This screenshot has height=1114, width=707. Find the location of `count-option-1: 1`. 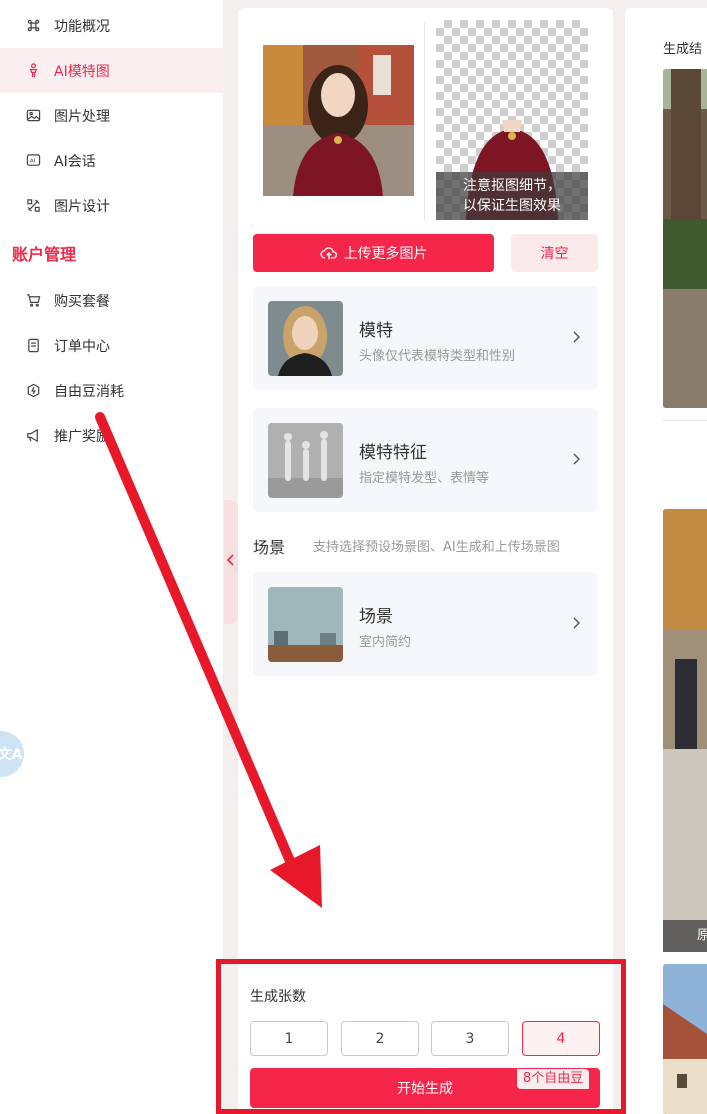

count-option-1: 1 is located at coordinates (289, 1038).